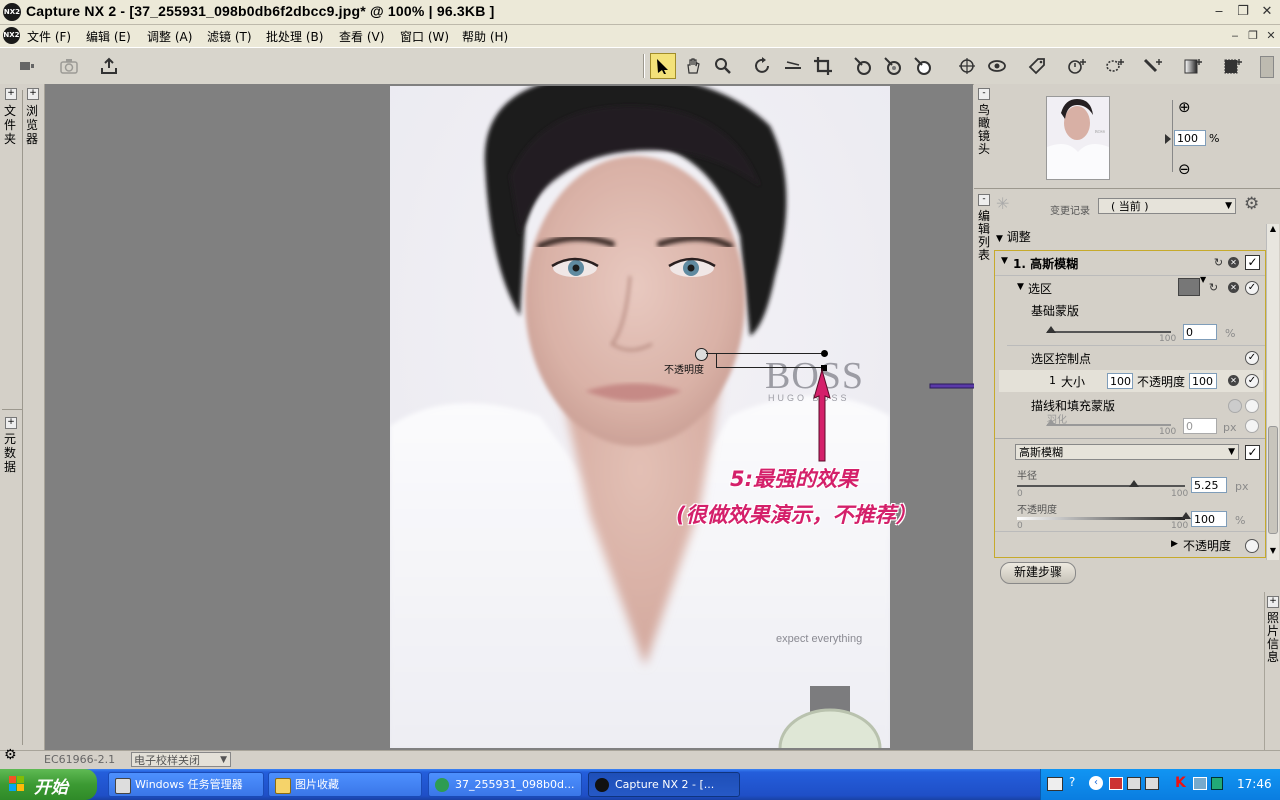  Describe the element at coordinates (1252, 358) in the screenshot. I see `control-points-checkbox: ✓` at that location.